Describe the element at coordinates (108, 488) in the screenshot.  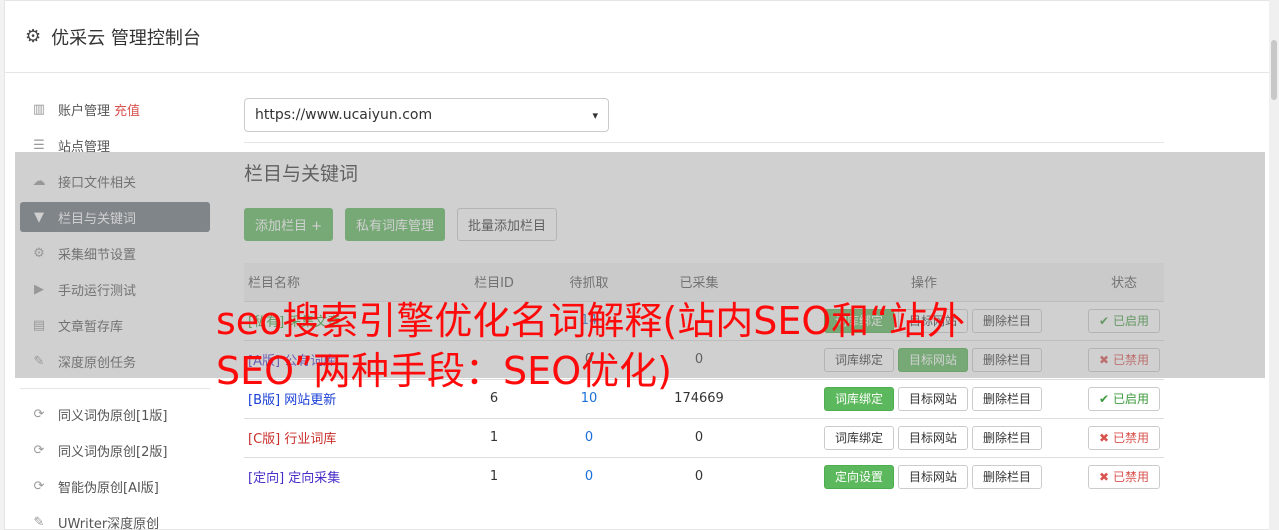
I see `sidebar-item-label: 智能伪原创[AI版]` at that location.